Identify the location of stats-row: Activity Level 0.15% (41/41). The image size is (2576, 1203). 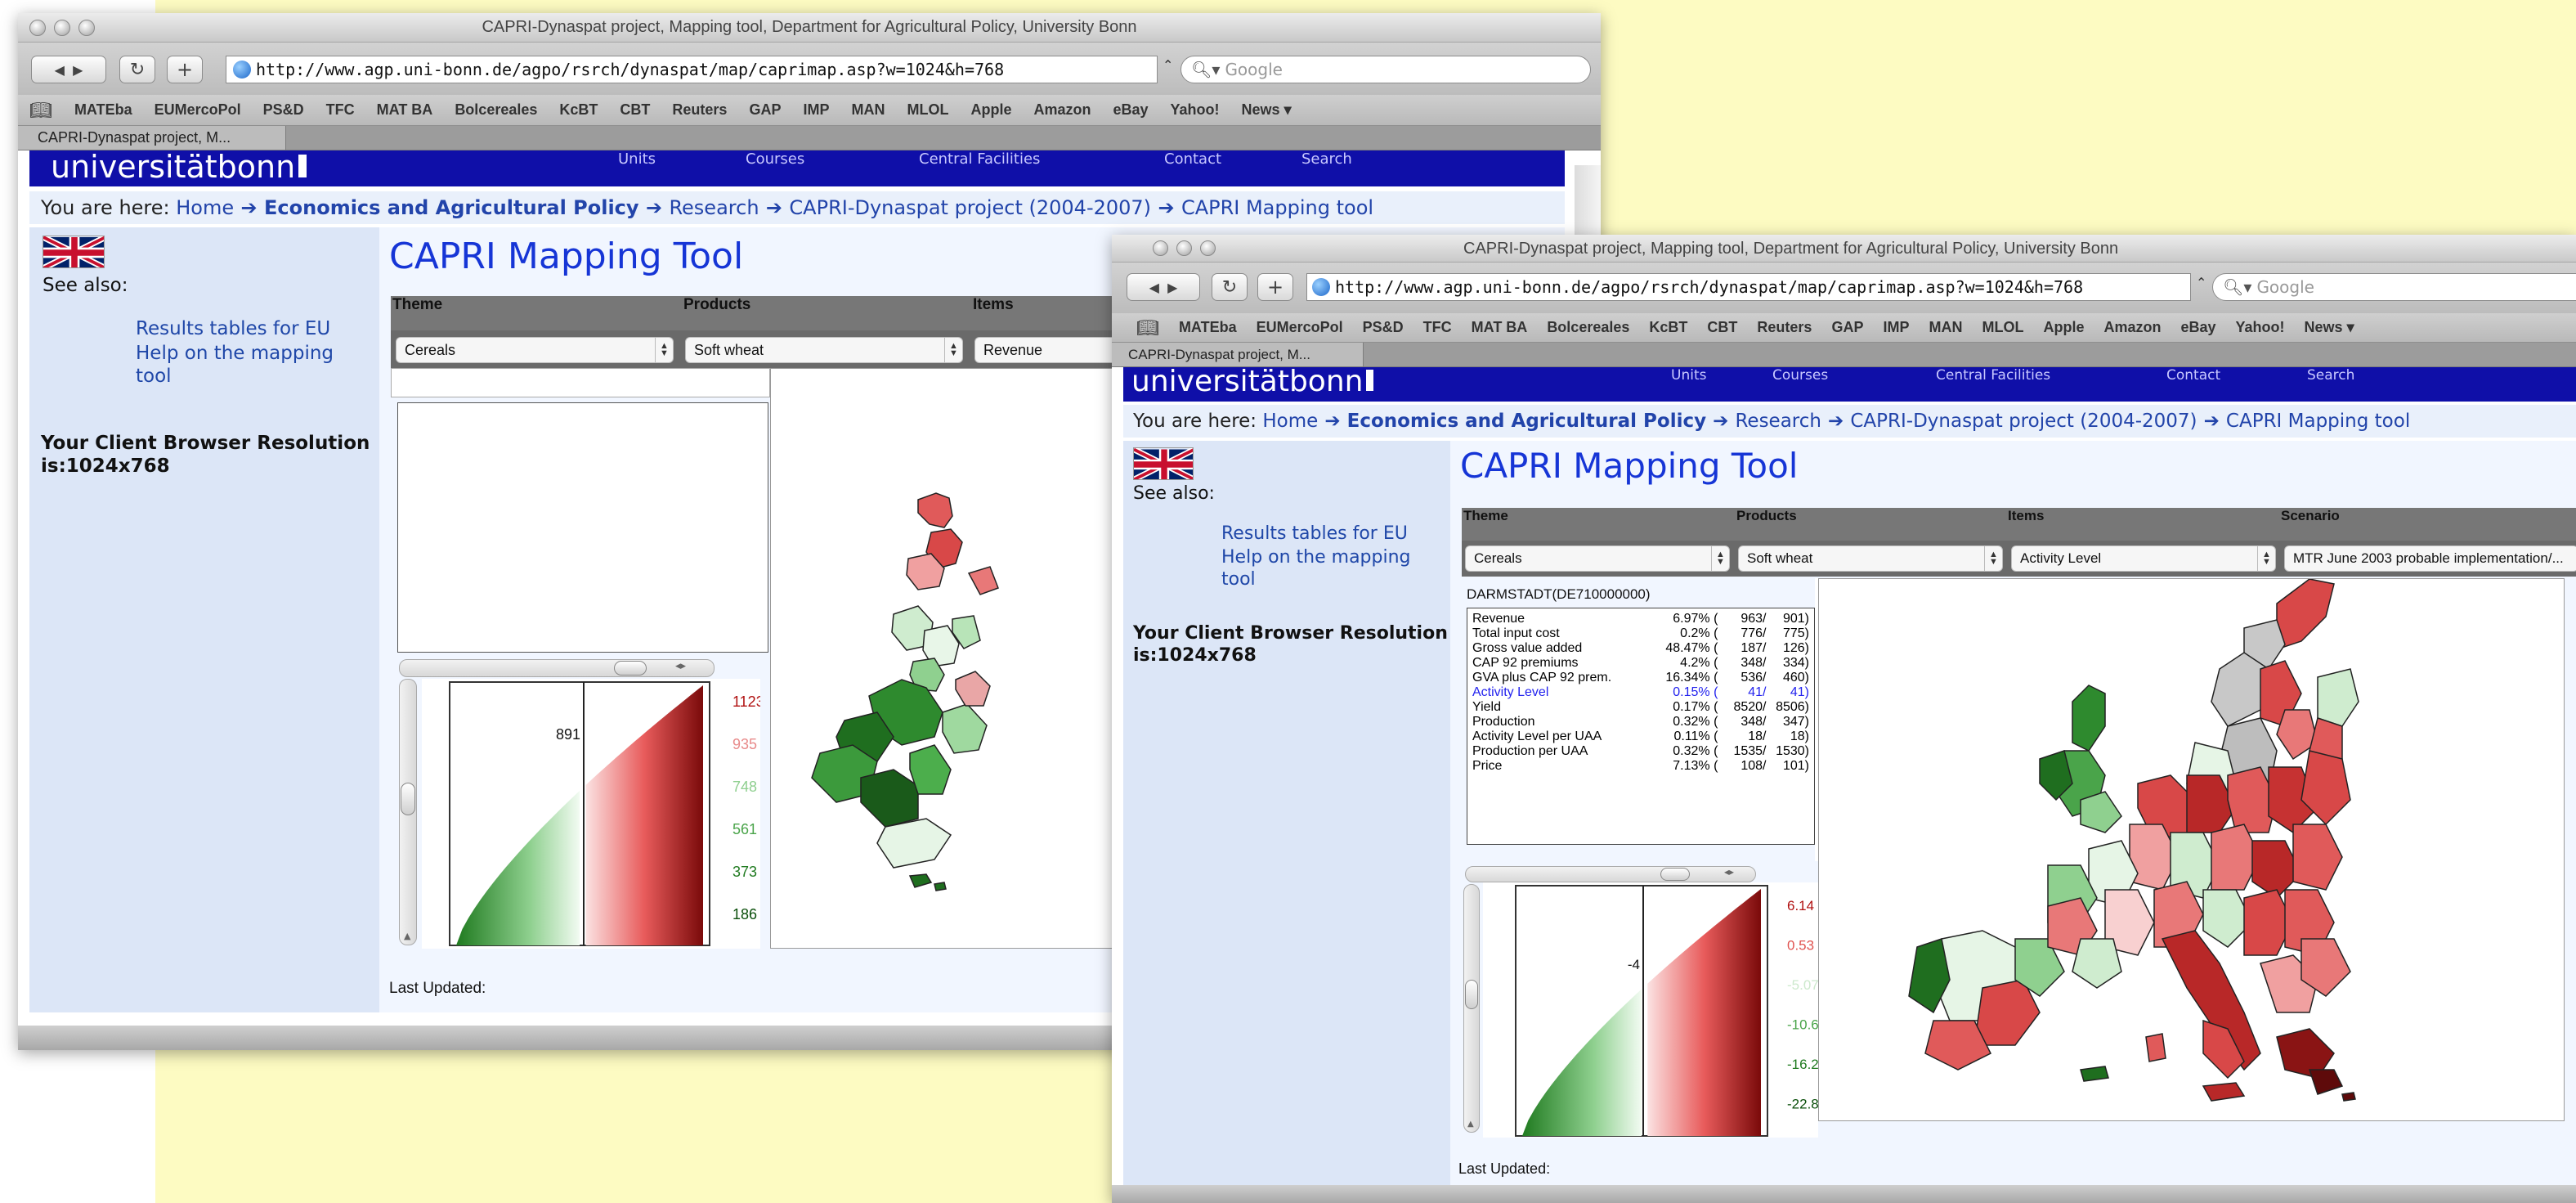
(1640, 692).